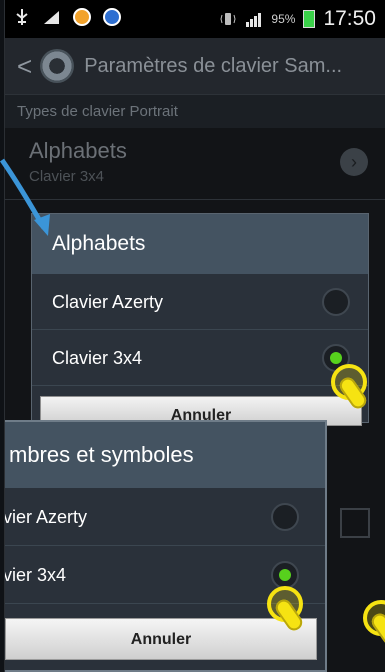  What do you see at coordinates (82, 17) in the screenshot?
I see `notification-app-icon` at bounding box center [82, 17].